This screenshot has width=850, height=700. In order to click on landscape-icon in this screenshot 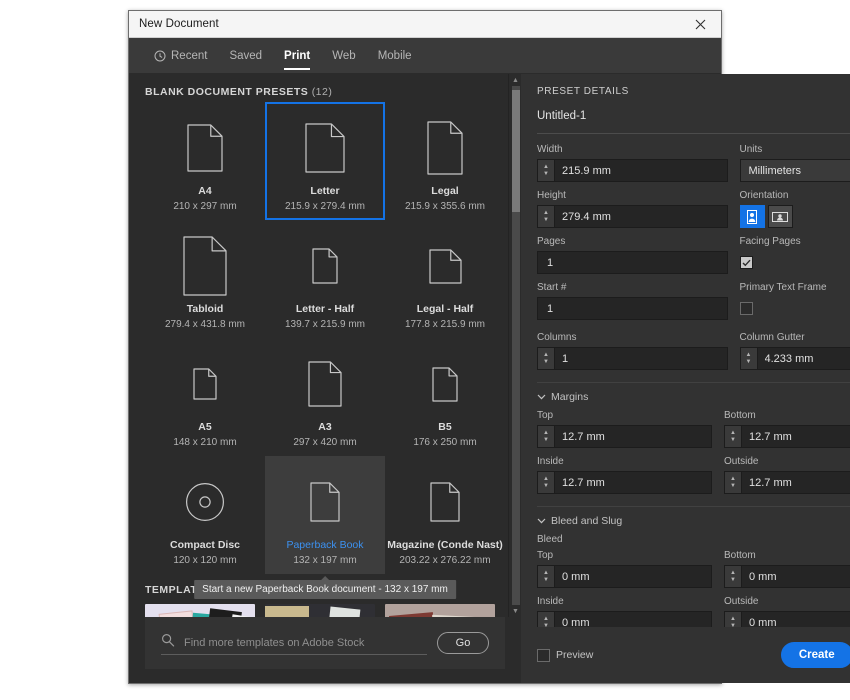, I will do `click(780, 216)`.